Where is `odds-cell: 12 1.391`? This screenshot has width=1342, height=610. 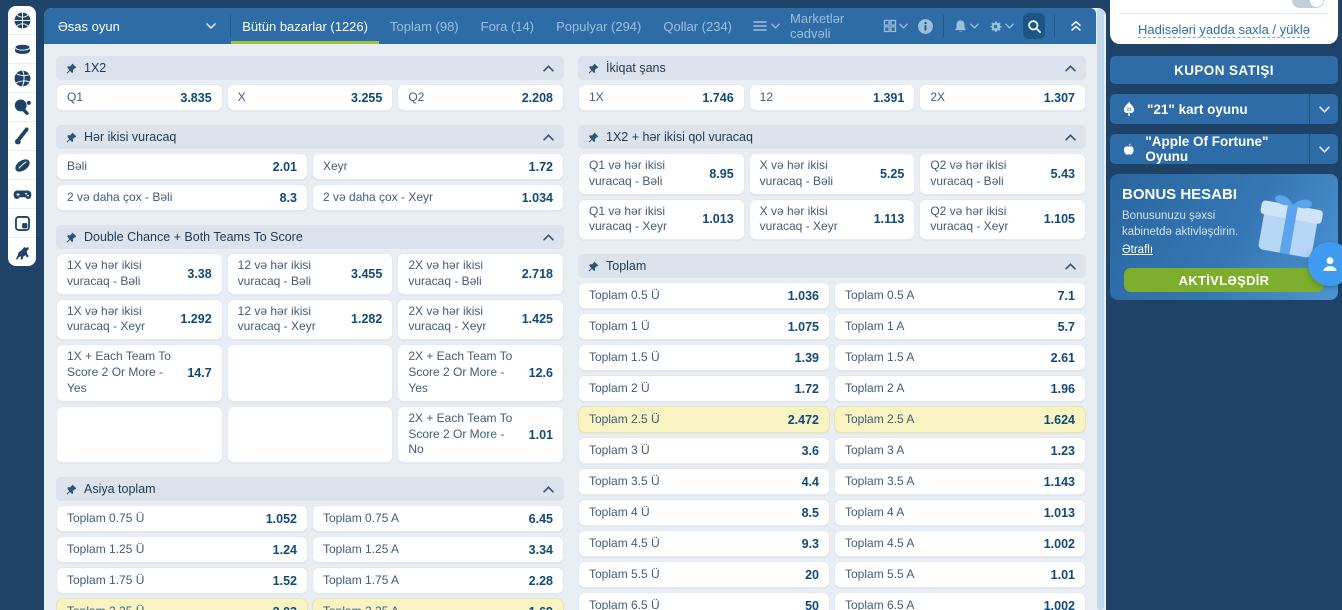
odds-cell: 12 1.391 is located at coordinates (832, 97).